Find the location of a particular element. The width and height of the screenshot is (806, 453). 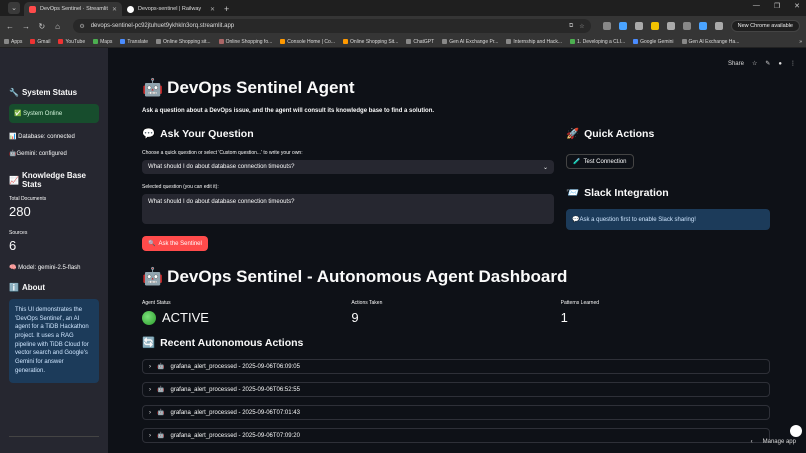

streamlit-badge-icon is located at coordinates (796, 431).